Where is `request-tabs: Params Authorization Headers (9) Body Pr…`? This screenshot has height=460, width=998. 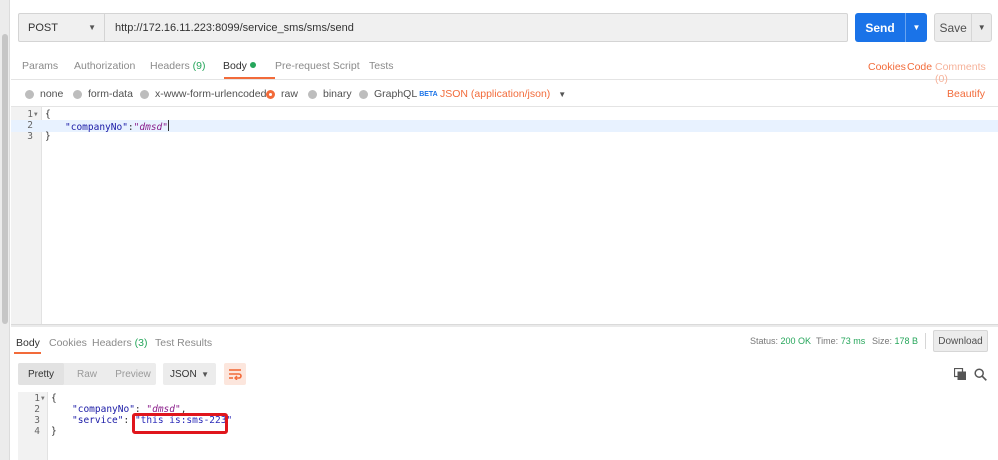
request-tabs: Params Authorization Headers (9) Body Pr… is located at coordinates (504, 67).